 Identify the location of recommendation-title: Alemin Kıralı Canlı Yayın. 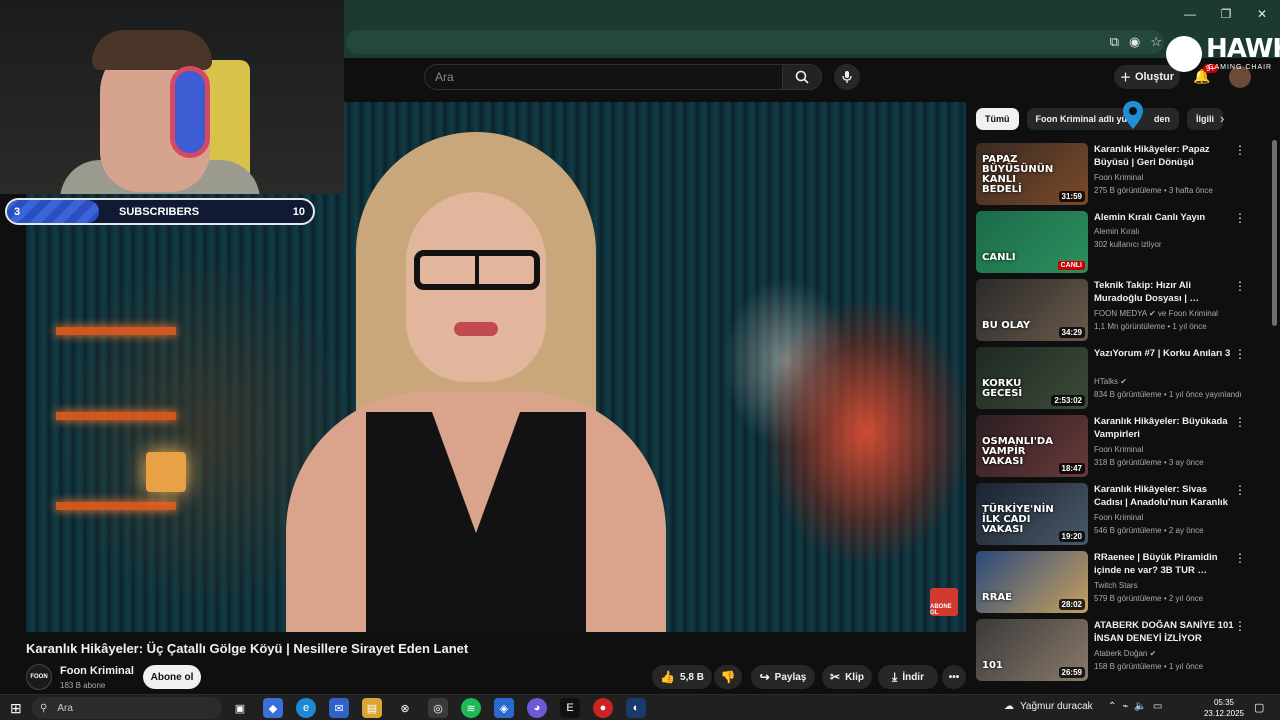
(1164, 217).